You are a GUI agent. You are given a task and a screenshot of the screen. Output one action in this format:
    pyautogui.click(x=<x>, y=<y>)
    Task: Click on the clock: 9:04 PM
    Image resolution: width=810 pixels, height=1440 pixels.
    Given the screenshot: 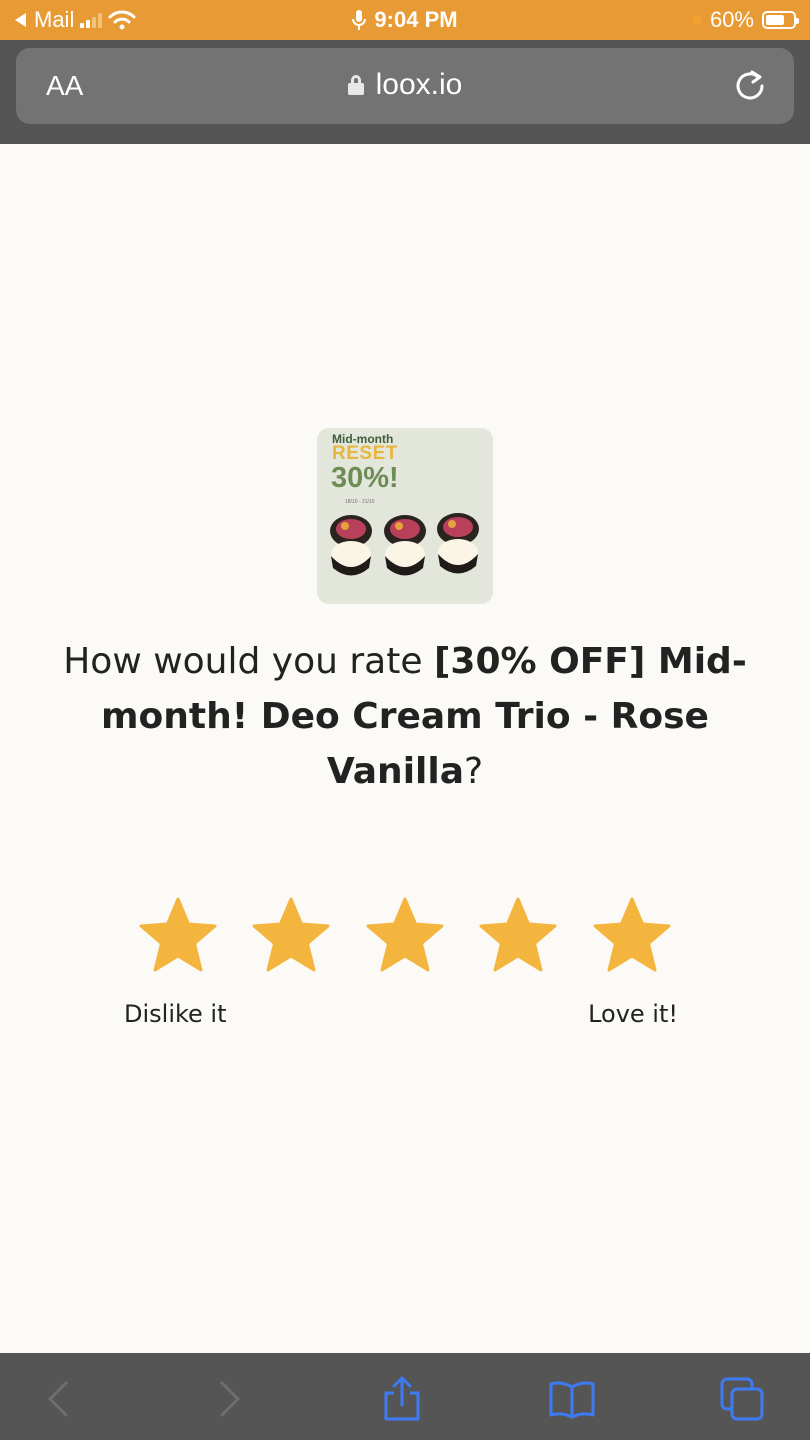 What is the action you would take?
    pyautogui.click(x=405, y=20)
    